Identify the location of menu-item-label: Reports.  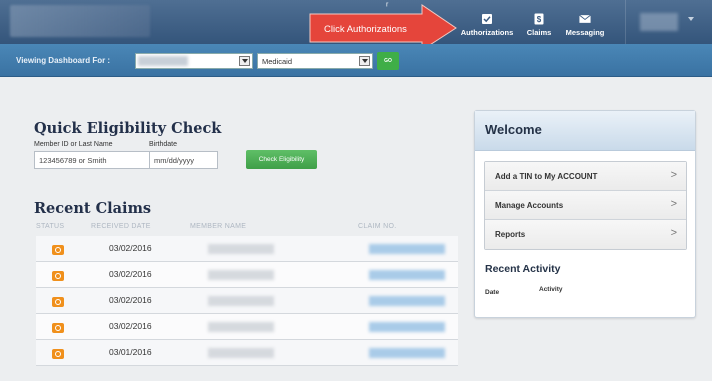
(510, 234).